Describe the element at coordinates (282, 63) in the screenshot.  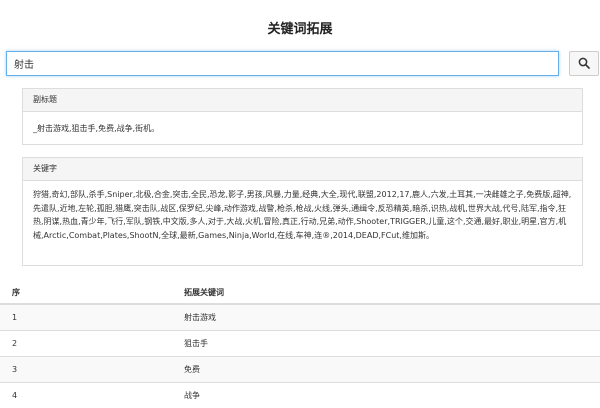
I see `search-input` at that location.